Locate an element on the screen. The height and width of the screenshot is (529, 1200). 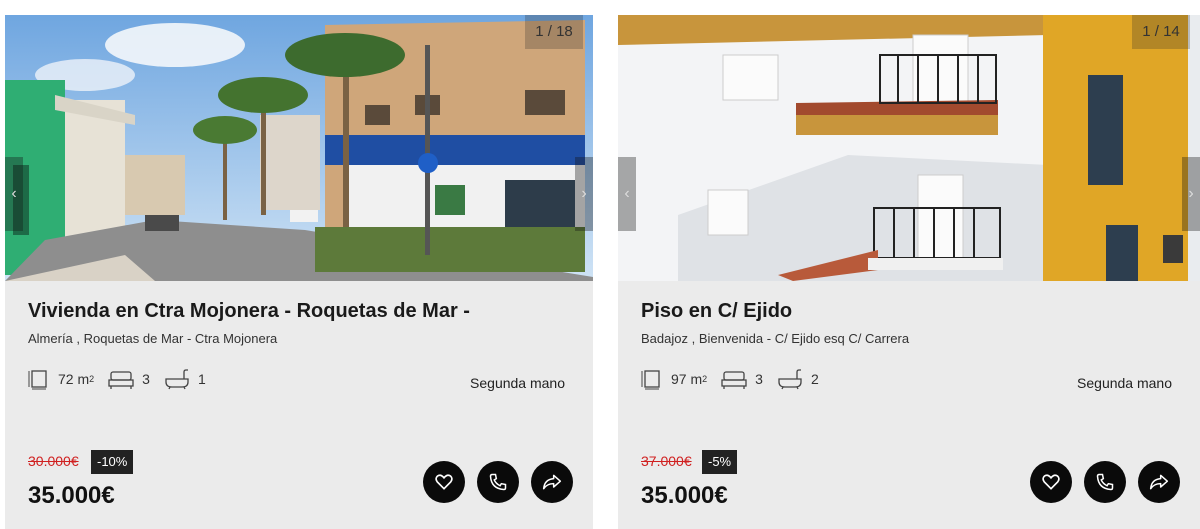
listing-features: 72 m2 3 1 is located at coordinates (124, 379).